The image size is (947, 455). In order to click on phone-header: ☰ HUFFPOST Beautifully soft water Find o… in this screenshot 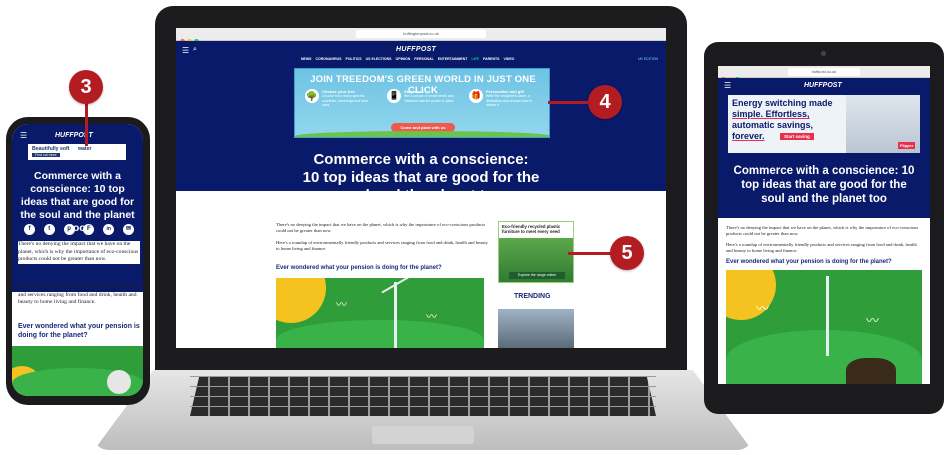, I will do `click(77, 208)`.